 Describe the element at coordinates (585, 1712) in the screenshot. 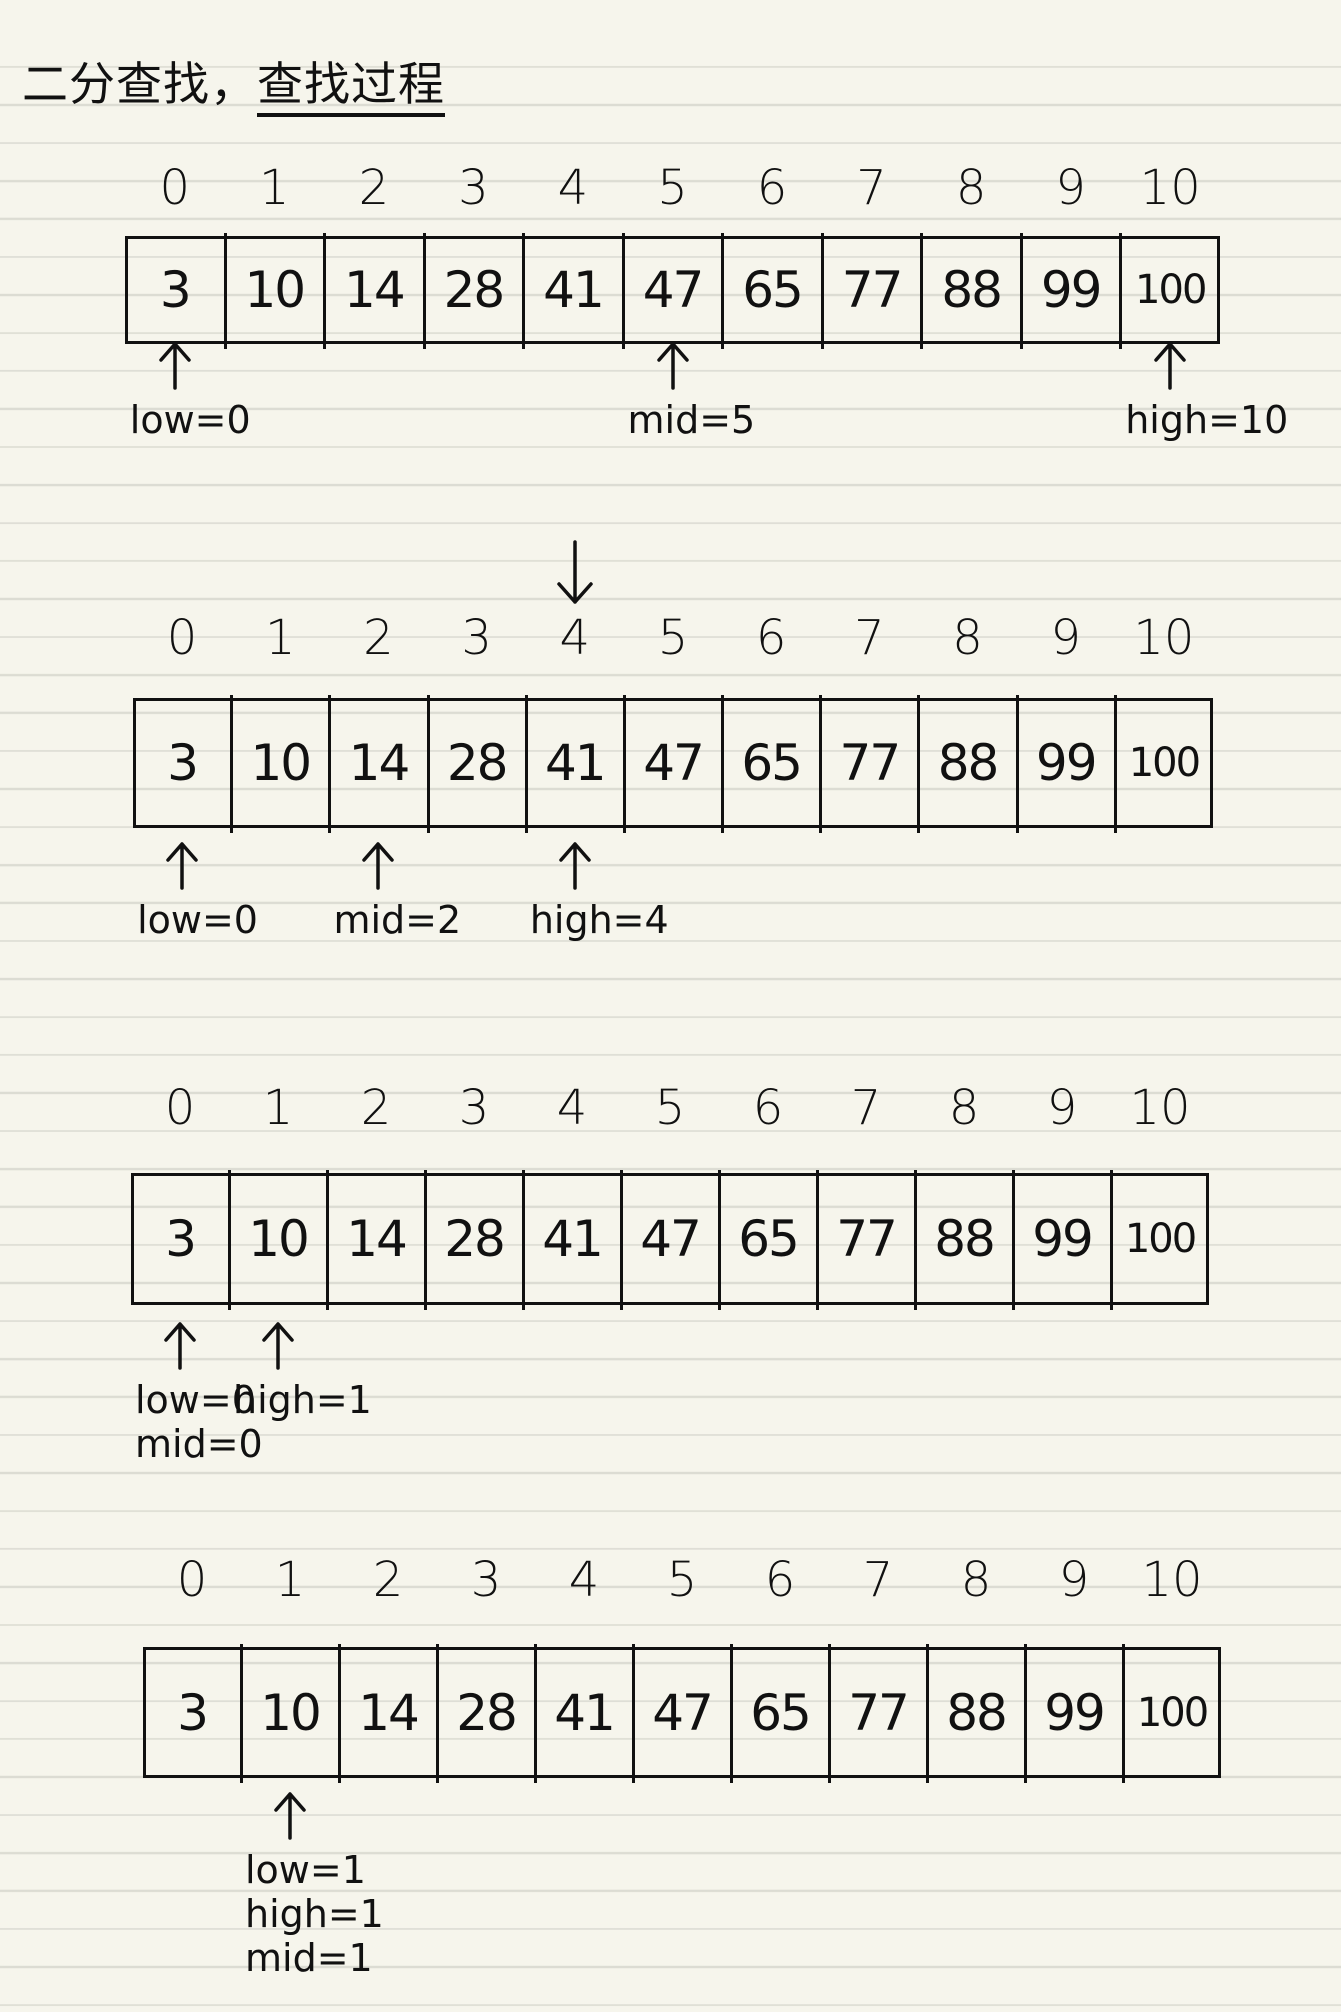

I see `array-cell-value: 41` at that location.